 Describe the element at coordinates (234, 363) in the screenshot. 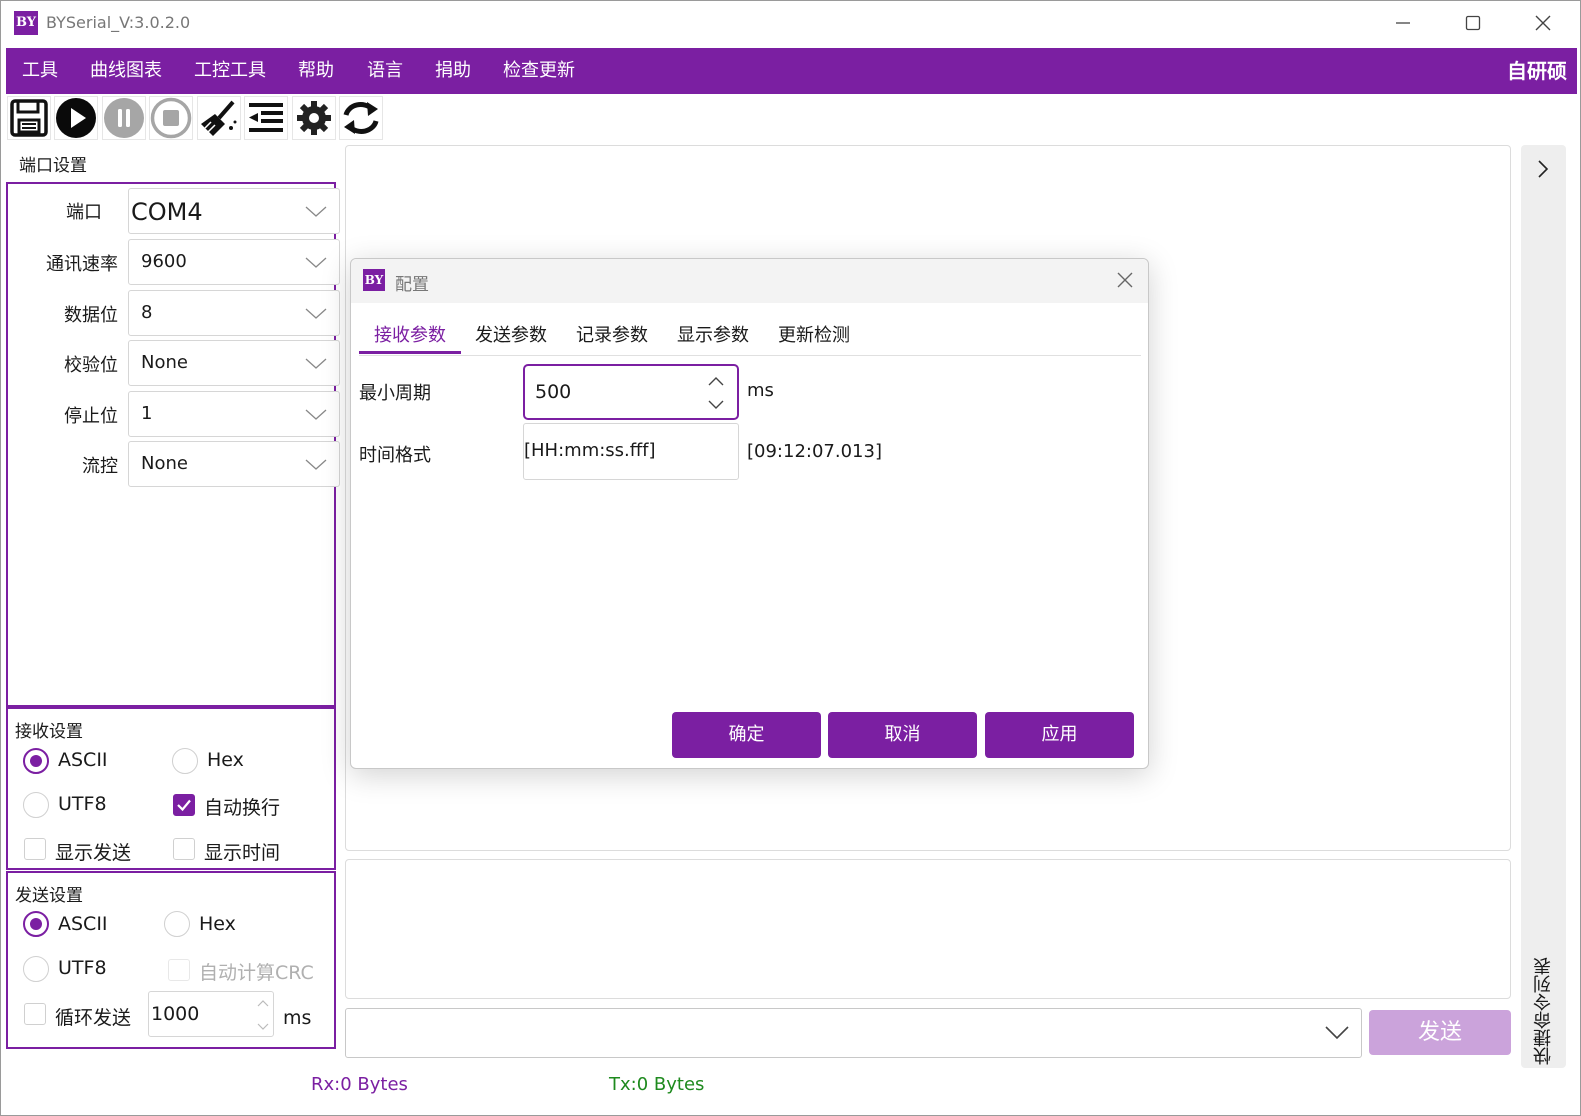

I see `parity-combo: None` at that location.